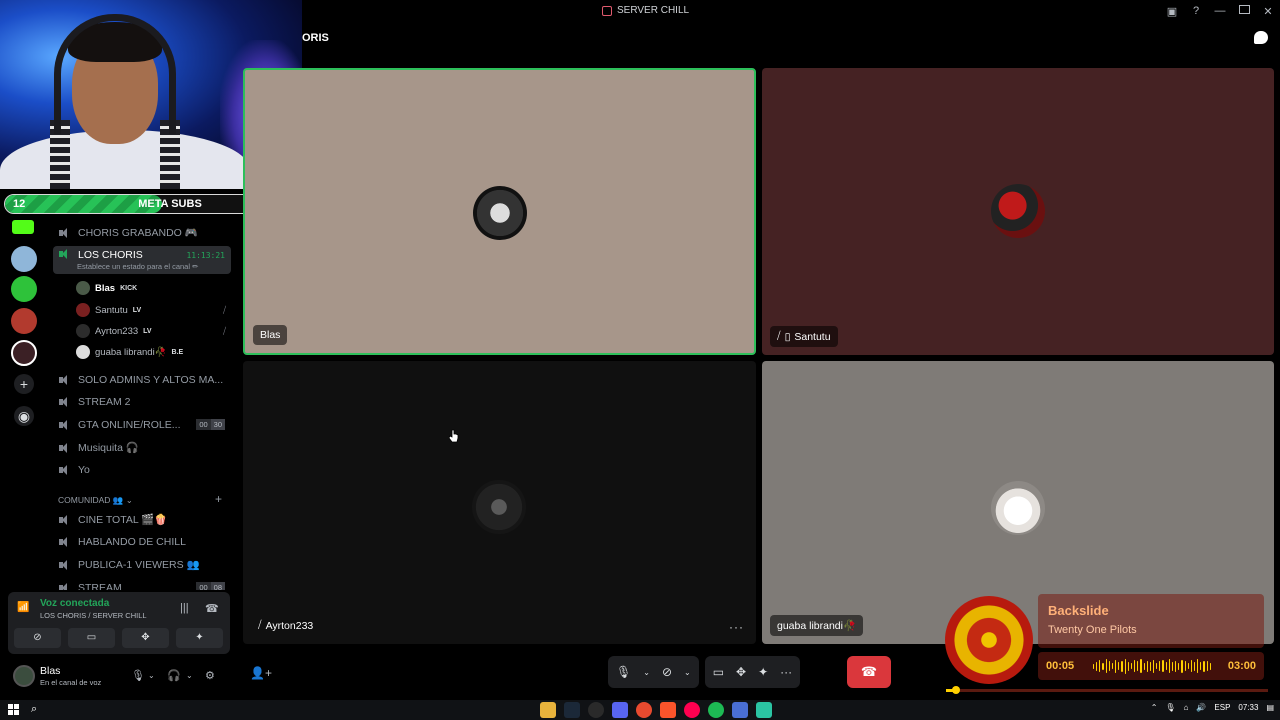 The image size is (1280, 720). I want to click on voice-user: Ayrton233 LV ⧸, so click(151, 331).